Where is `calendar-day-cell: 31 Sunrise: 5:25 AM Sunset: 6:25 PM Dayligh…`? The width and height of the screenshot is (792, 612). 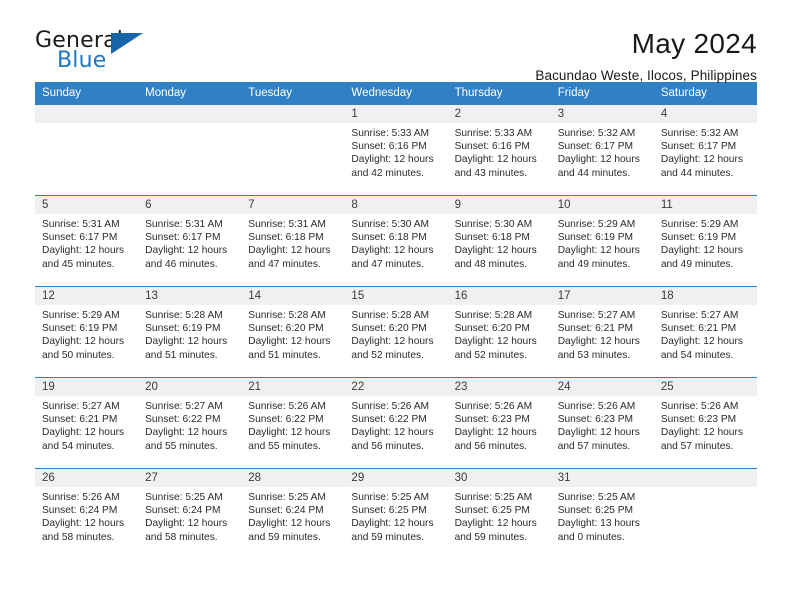
calendar-day-cell: 31 Sunrise: 5:25 AM Sunset: 6:25 PM Dayligh… is located at coordinates (602, 514).